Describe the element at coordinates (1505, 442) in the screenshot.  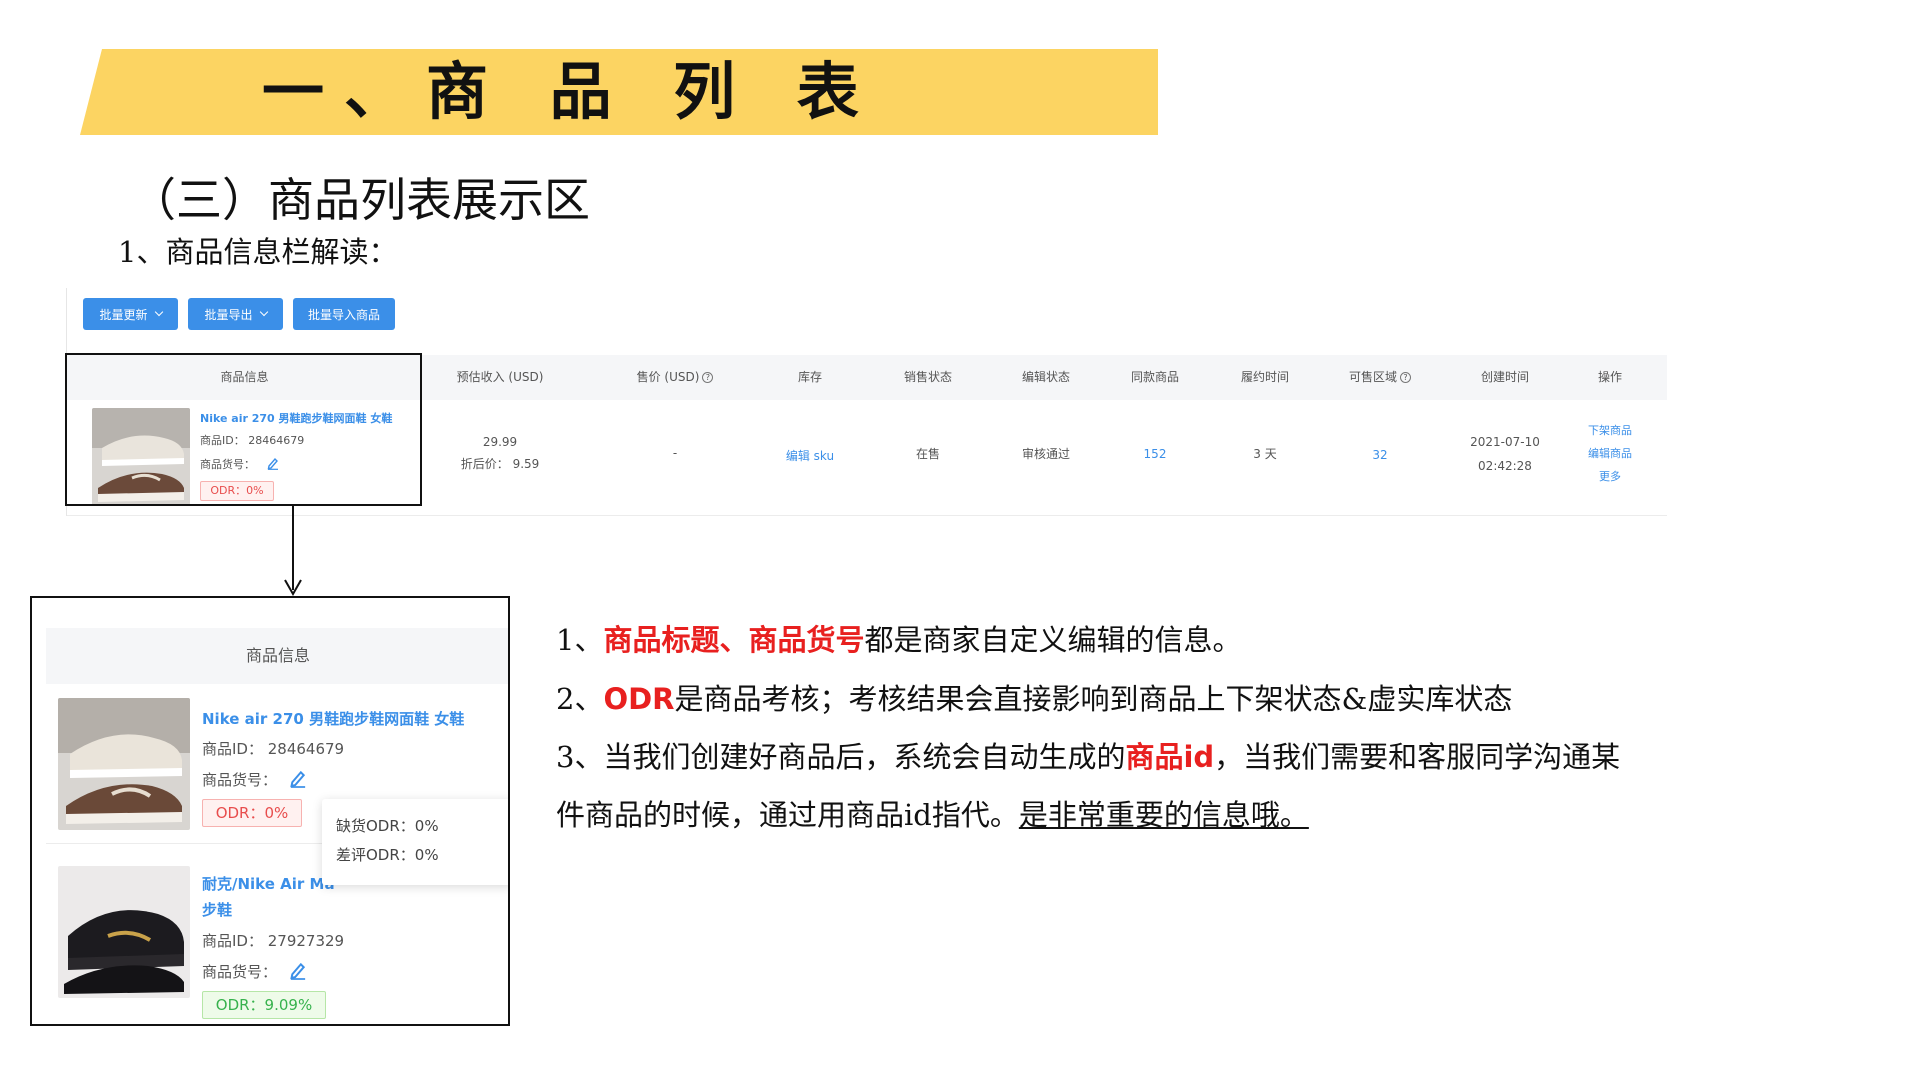
I see `created-date: 2021-07-10` at that location.